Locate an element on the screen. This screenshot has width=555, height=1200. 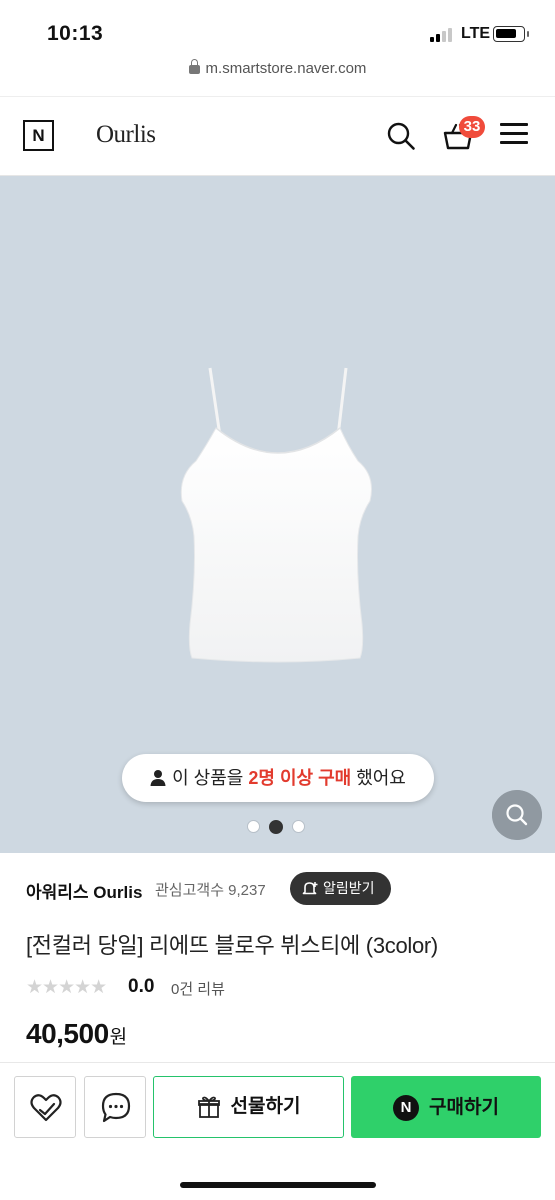
cart-count-badge: 33 is located at coordinates (472, 127).